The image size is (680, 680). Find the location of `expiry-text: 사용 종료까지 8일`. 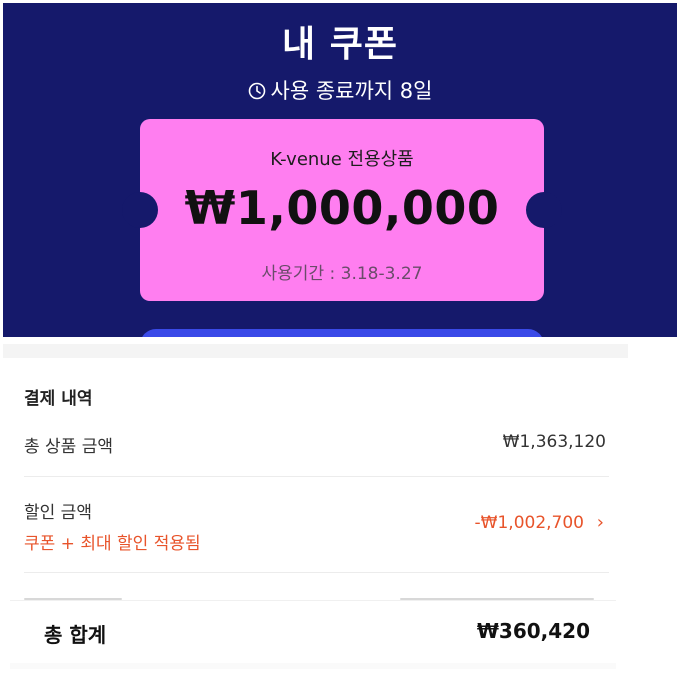

expiry-text: 사용 종료까지 8일 is located at coordinates (351, 91).